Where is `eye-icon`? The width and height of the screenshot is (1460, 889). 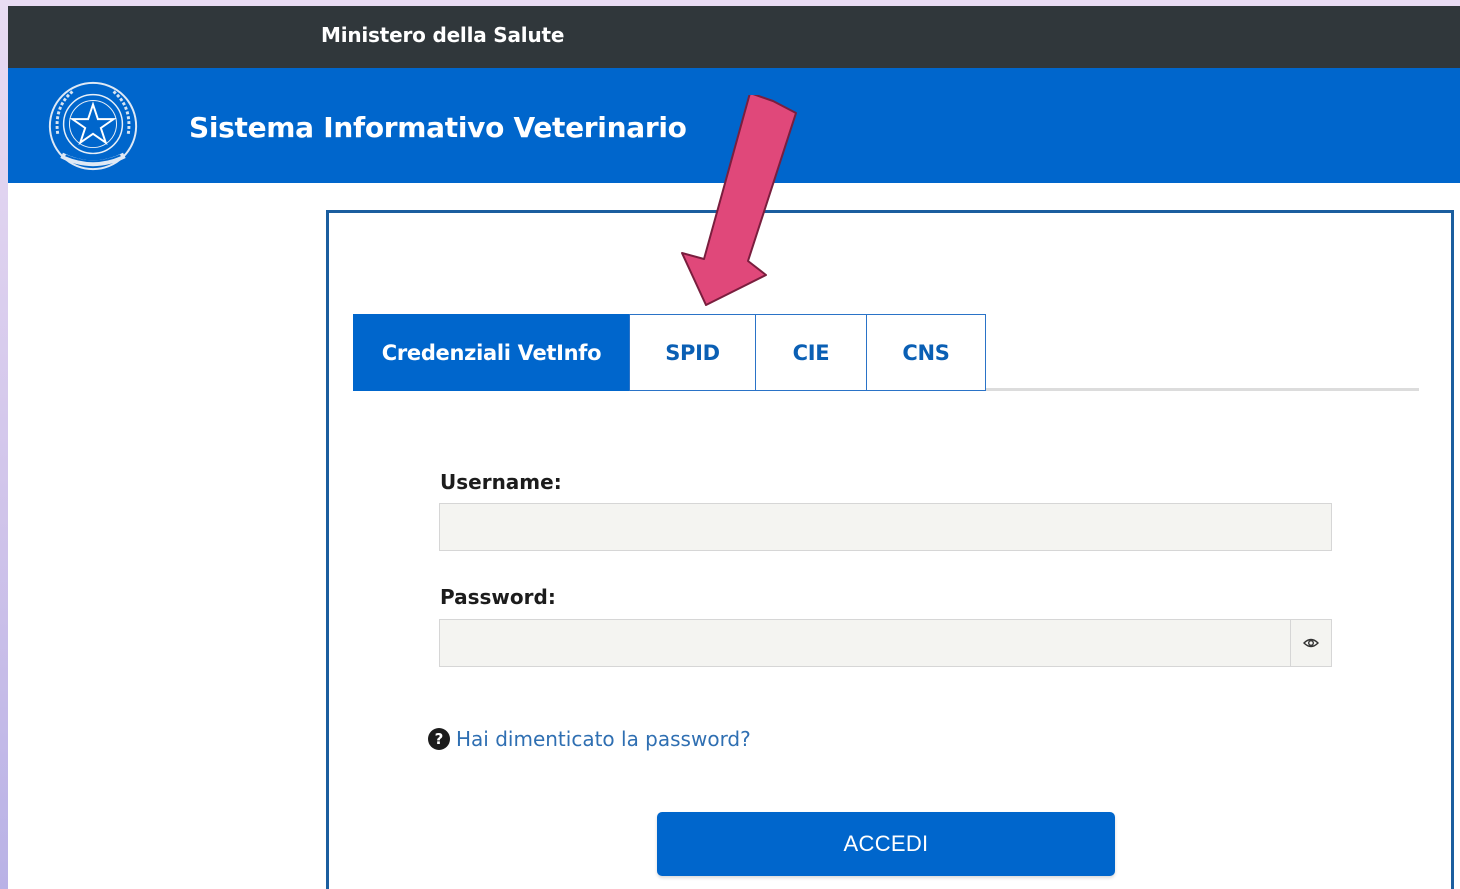 eye-icon is located at coordinates (1311, 643).